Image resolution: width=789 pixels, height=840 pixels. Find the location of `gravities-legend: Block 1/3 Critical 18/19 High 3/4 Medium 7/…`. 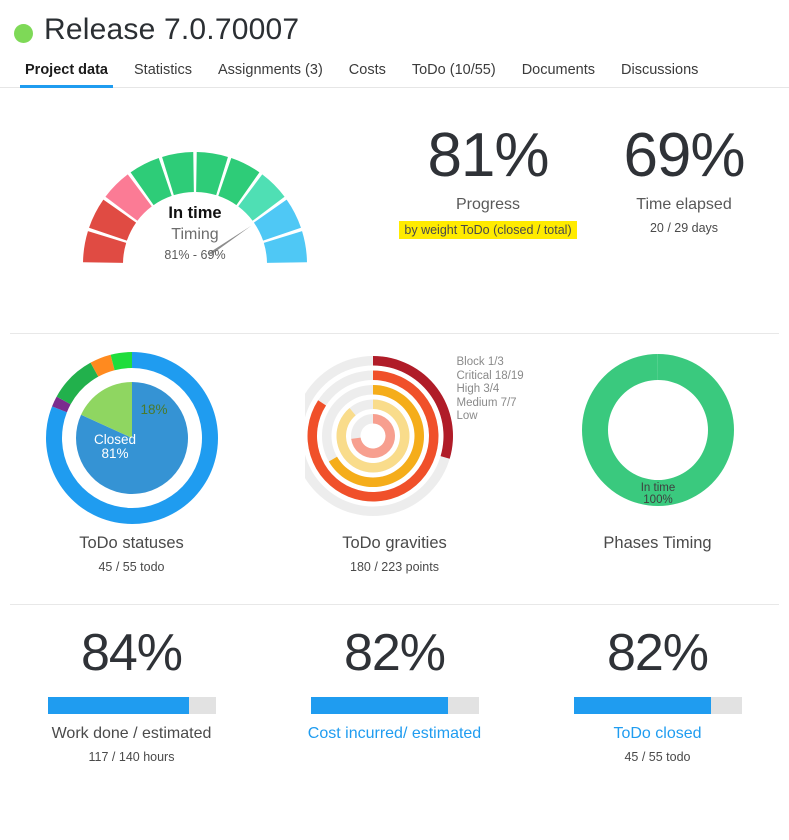

gravities-legend: Block 1/3 Critical 18/19 High 3/4 Medium 7/… is located at coordinates (490, 390).